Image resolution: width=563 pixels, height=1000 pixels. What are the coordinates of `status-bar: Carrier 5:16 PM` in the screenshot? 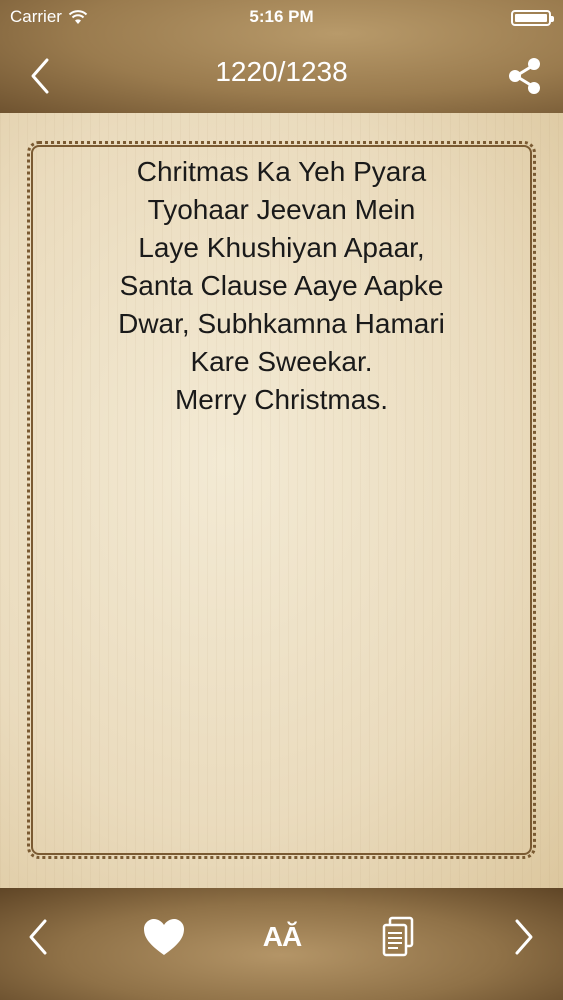 It's located at (281, 18).